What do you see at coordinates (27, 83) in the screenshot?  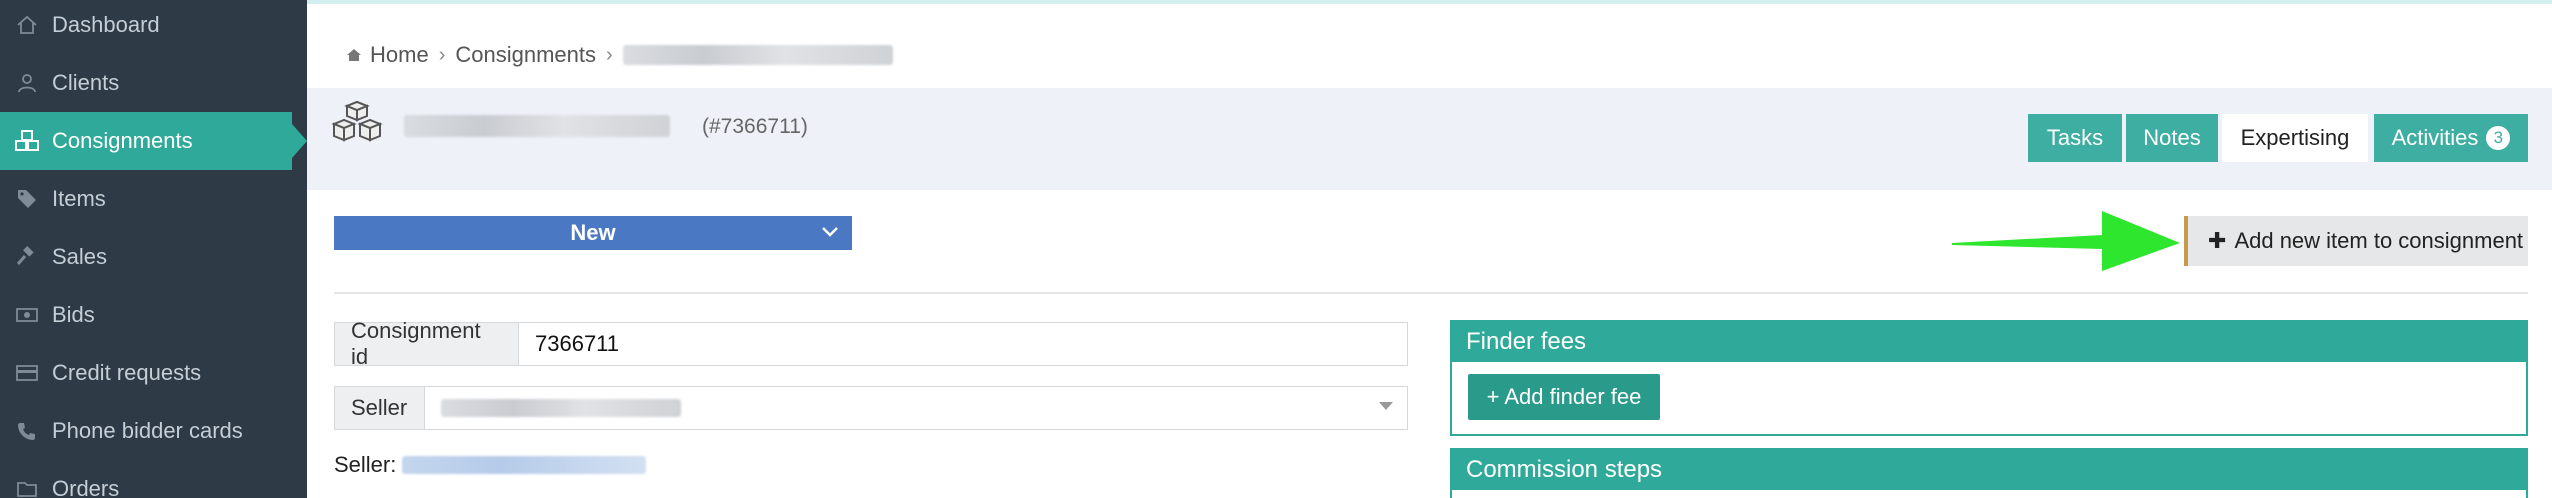 I see `user-icon` at bounding box center [27, 83].